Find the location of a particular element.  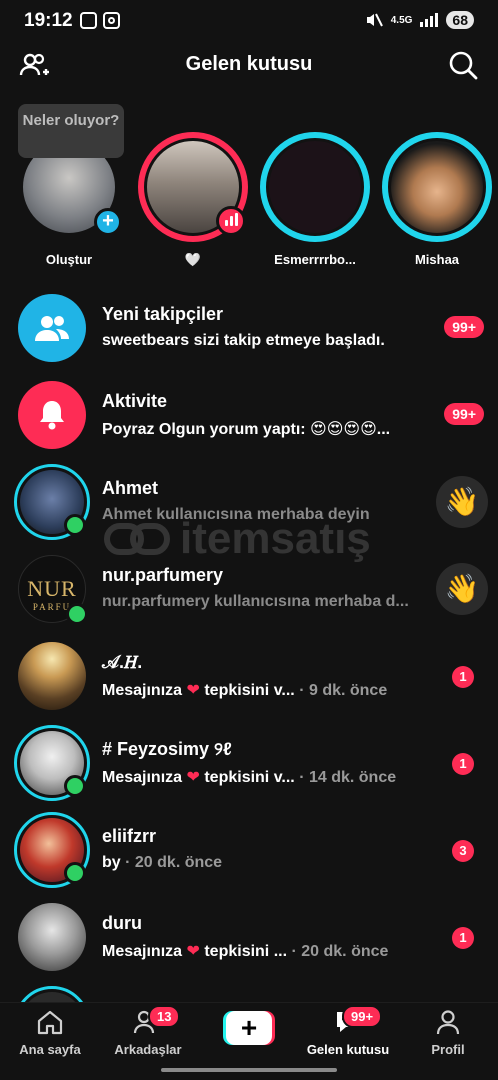

nav-friends: Arkadaşlar 13 is located at coordinates (148, 1031).